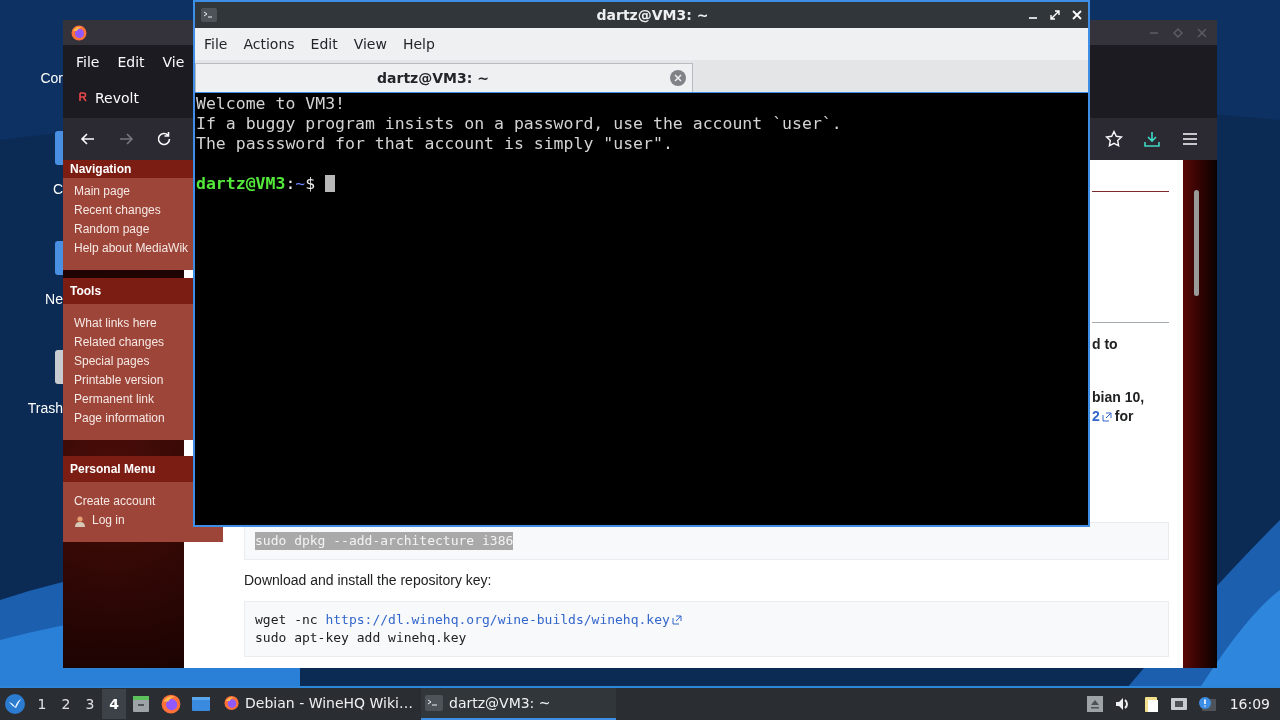 The image size is (1280, 720). I want to click on menu-item: Vie, so click(173, 61).